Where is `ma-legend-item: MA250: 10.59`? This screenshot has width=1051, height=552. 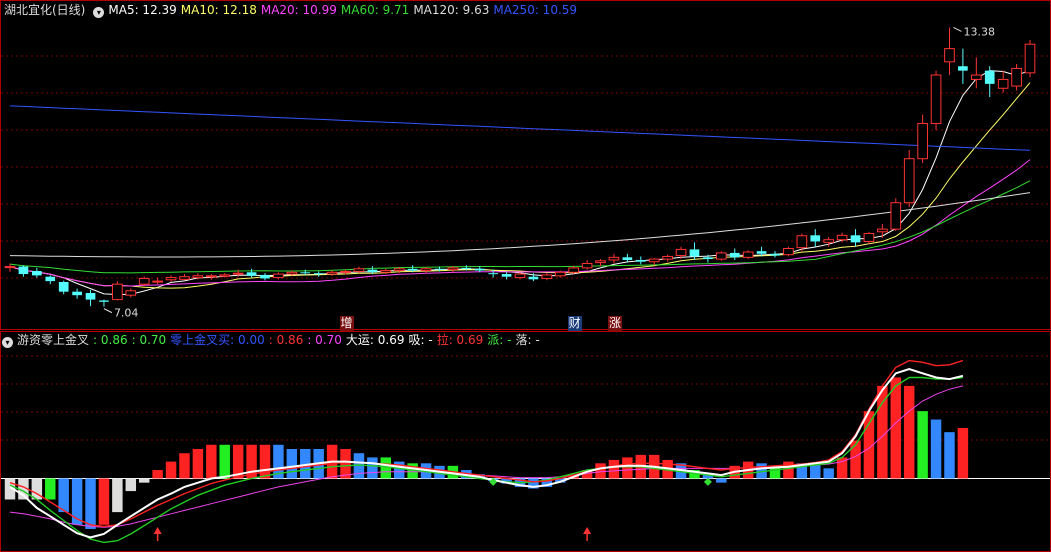 ma-legend-item: MA250: 10.59 is located at coordinates (535, 10).